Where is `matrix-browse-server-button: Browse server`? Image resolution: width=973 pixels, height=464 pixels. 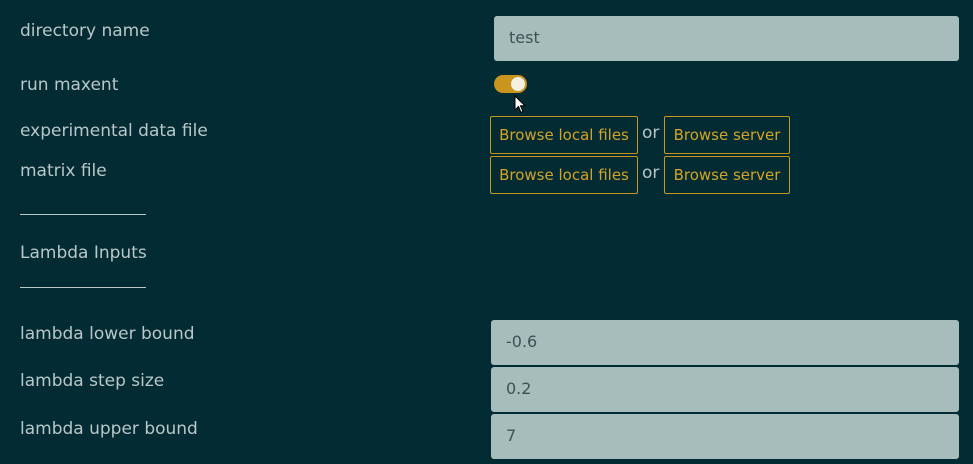 matrix-browse-server-button: Browse server is located at coordinates (727, 175).